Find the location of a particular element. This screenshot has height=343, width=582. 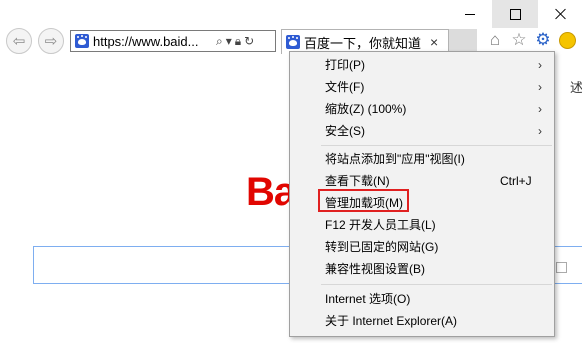

menu-item-label: 打印(P) is located at coordinates (345, 65).